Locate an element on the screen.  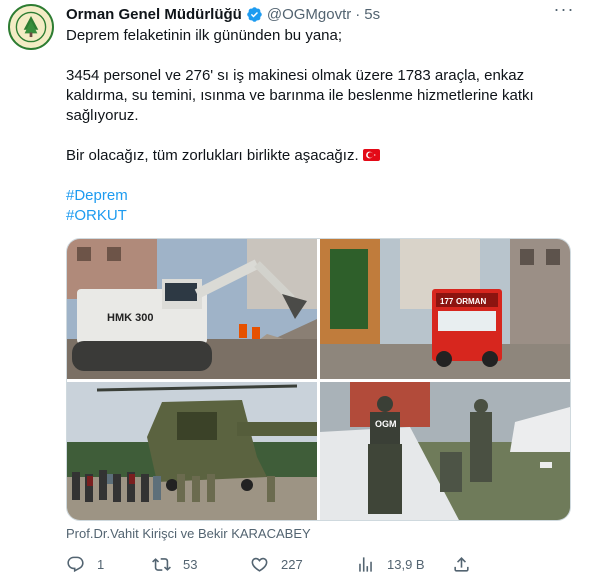
more-icon: ··· is located at coordinates (564, 12).